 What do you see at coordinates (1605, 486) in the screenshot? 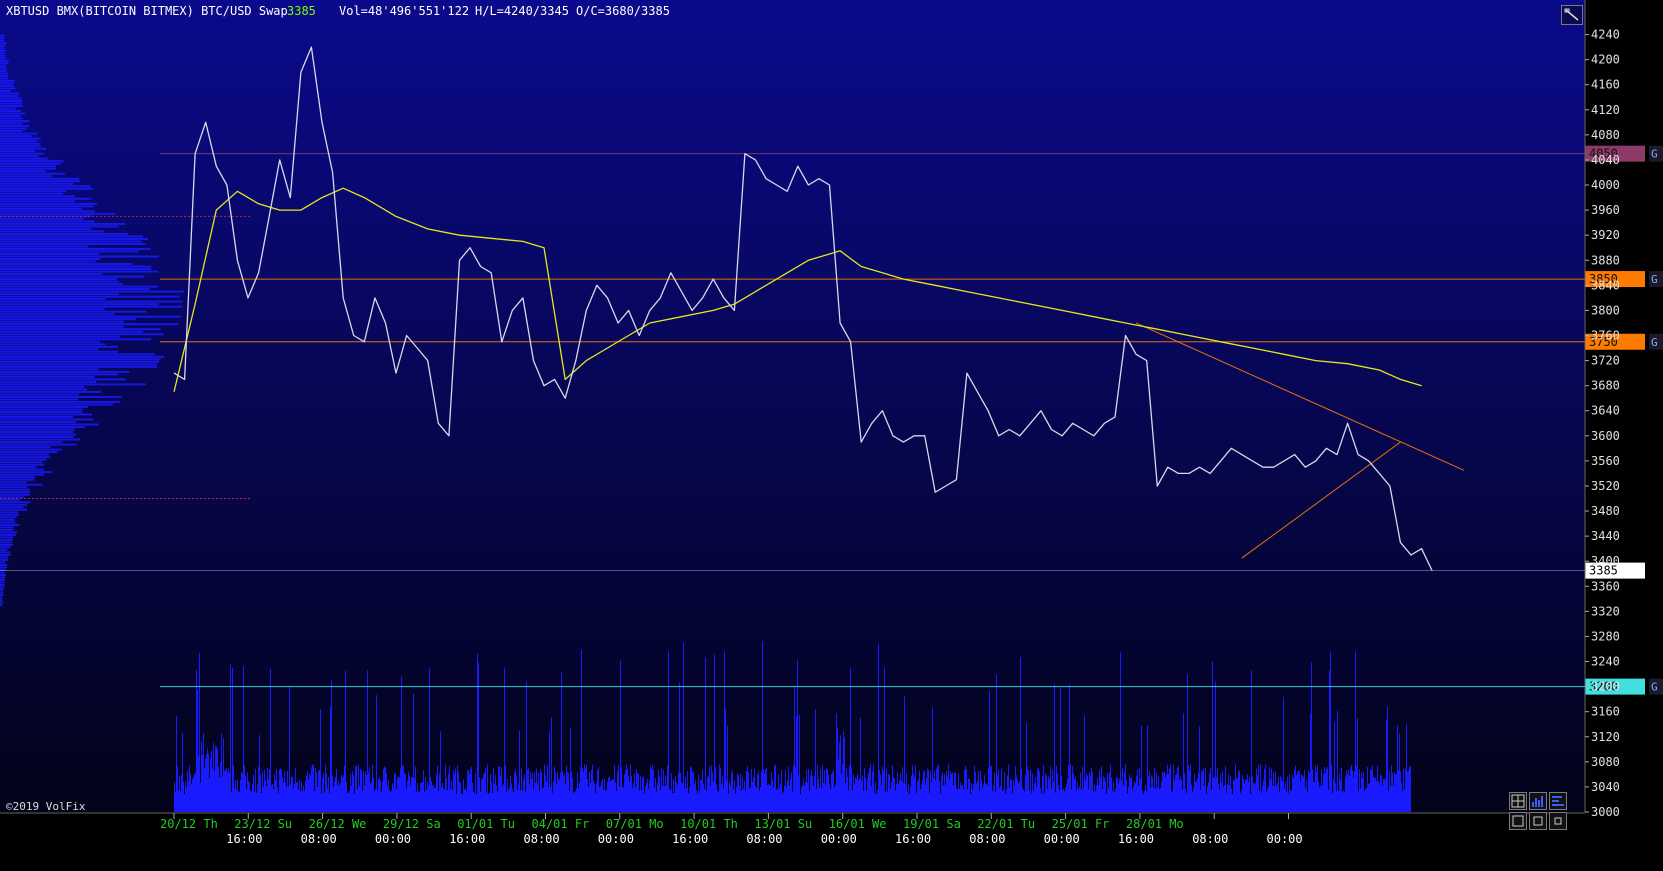
I see `y-tick-label: 3520` at bounding box center [1605, 486].